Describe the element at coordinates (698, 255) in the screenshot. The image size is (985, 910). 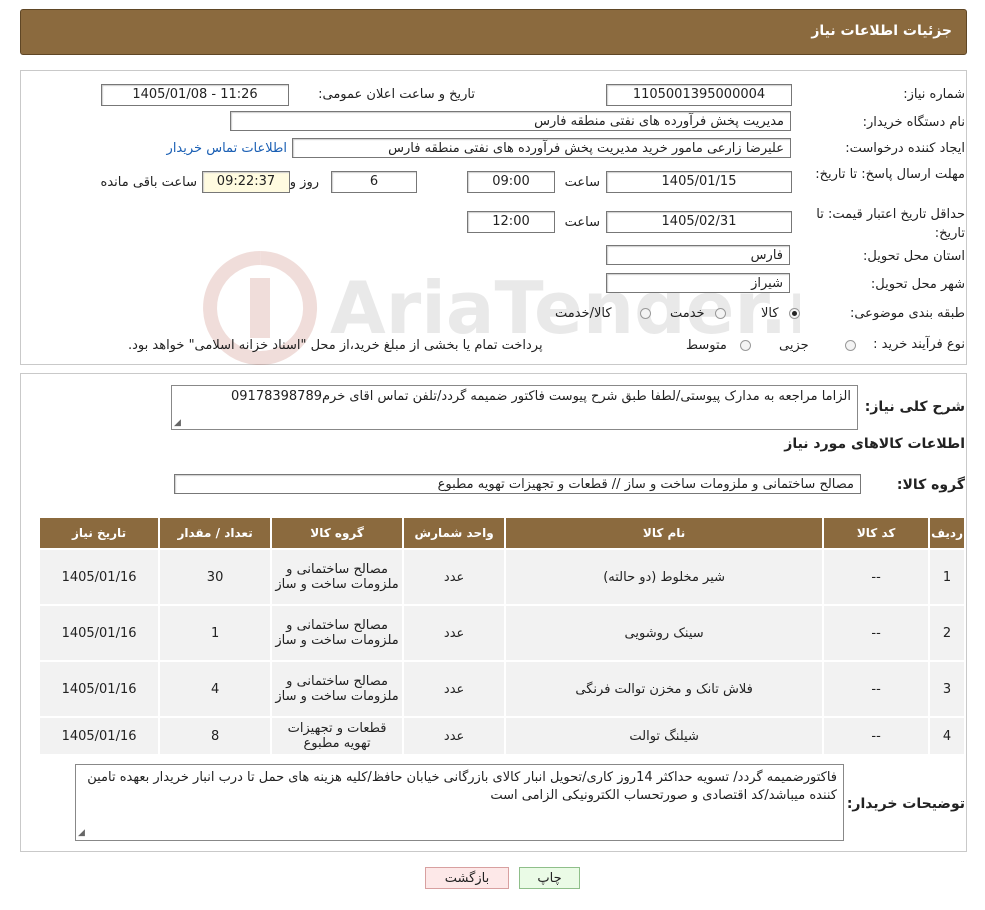
I see `province-field: فارس` at that location.